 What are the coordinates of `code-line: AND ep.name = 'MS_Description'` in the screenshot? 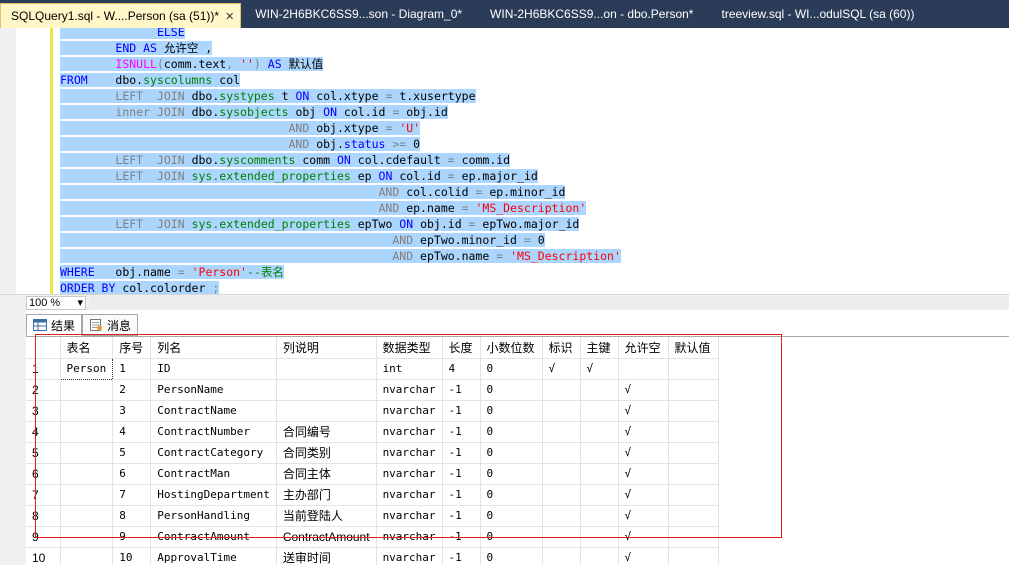 It's located at (340, 208).